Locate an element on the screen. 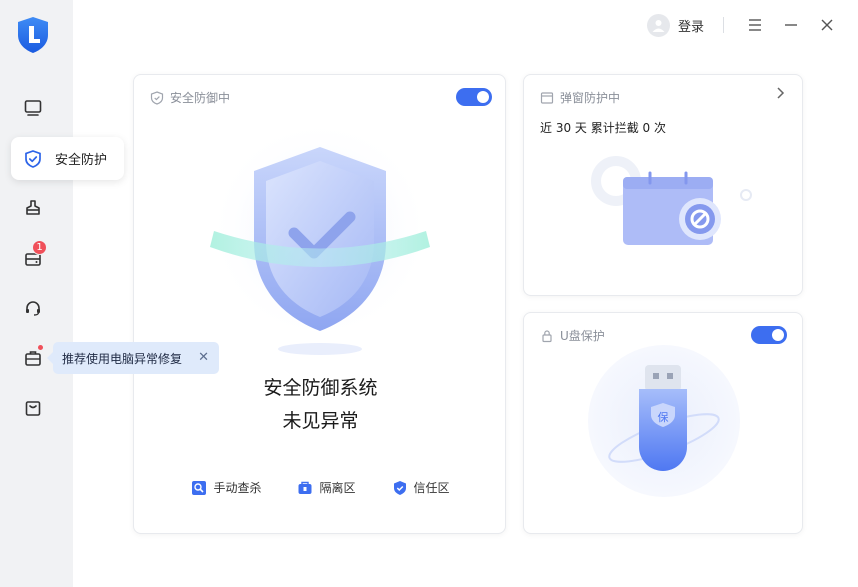 Image resolution: width=858 pixels, height=587 pixels. security-actions: 手动查杀 隔离区 信任区 is located at coordinates (320, 487).